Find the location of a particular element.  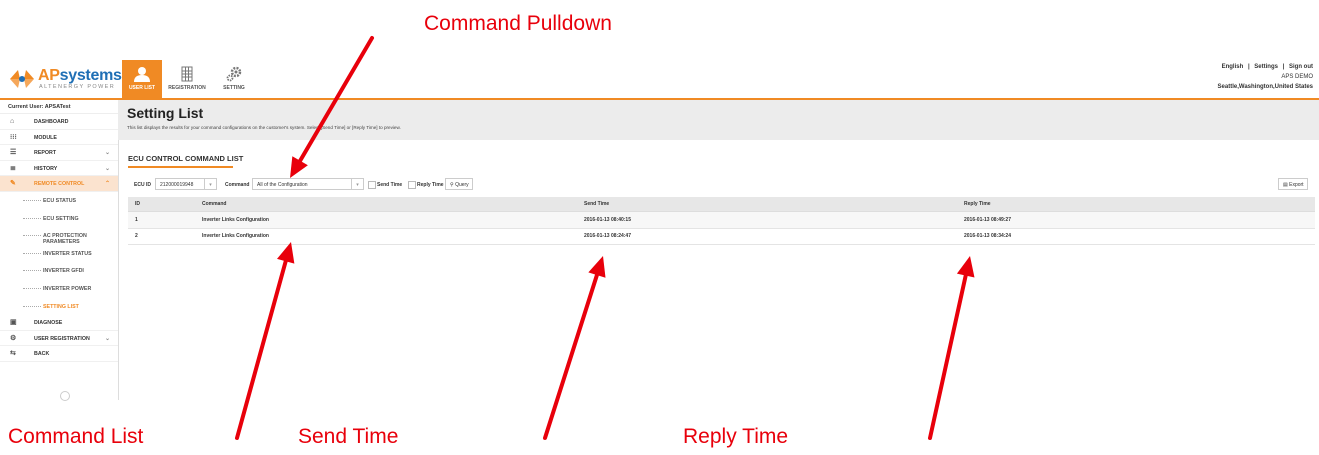

sidebar-subitem-ecu-setting: ECU SETTING is located at coordinates (59, 219).